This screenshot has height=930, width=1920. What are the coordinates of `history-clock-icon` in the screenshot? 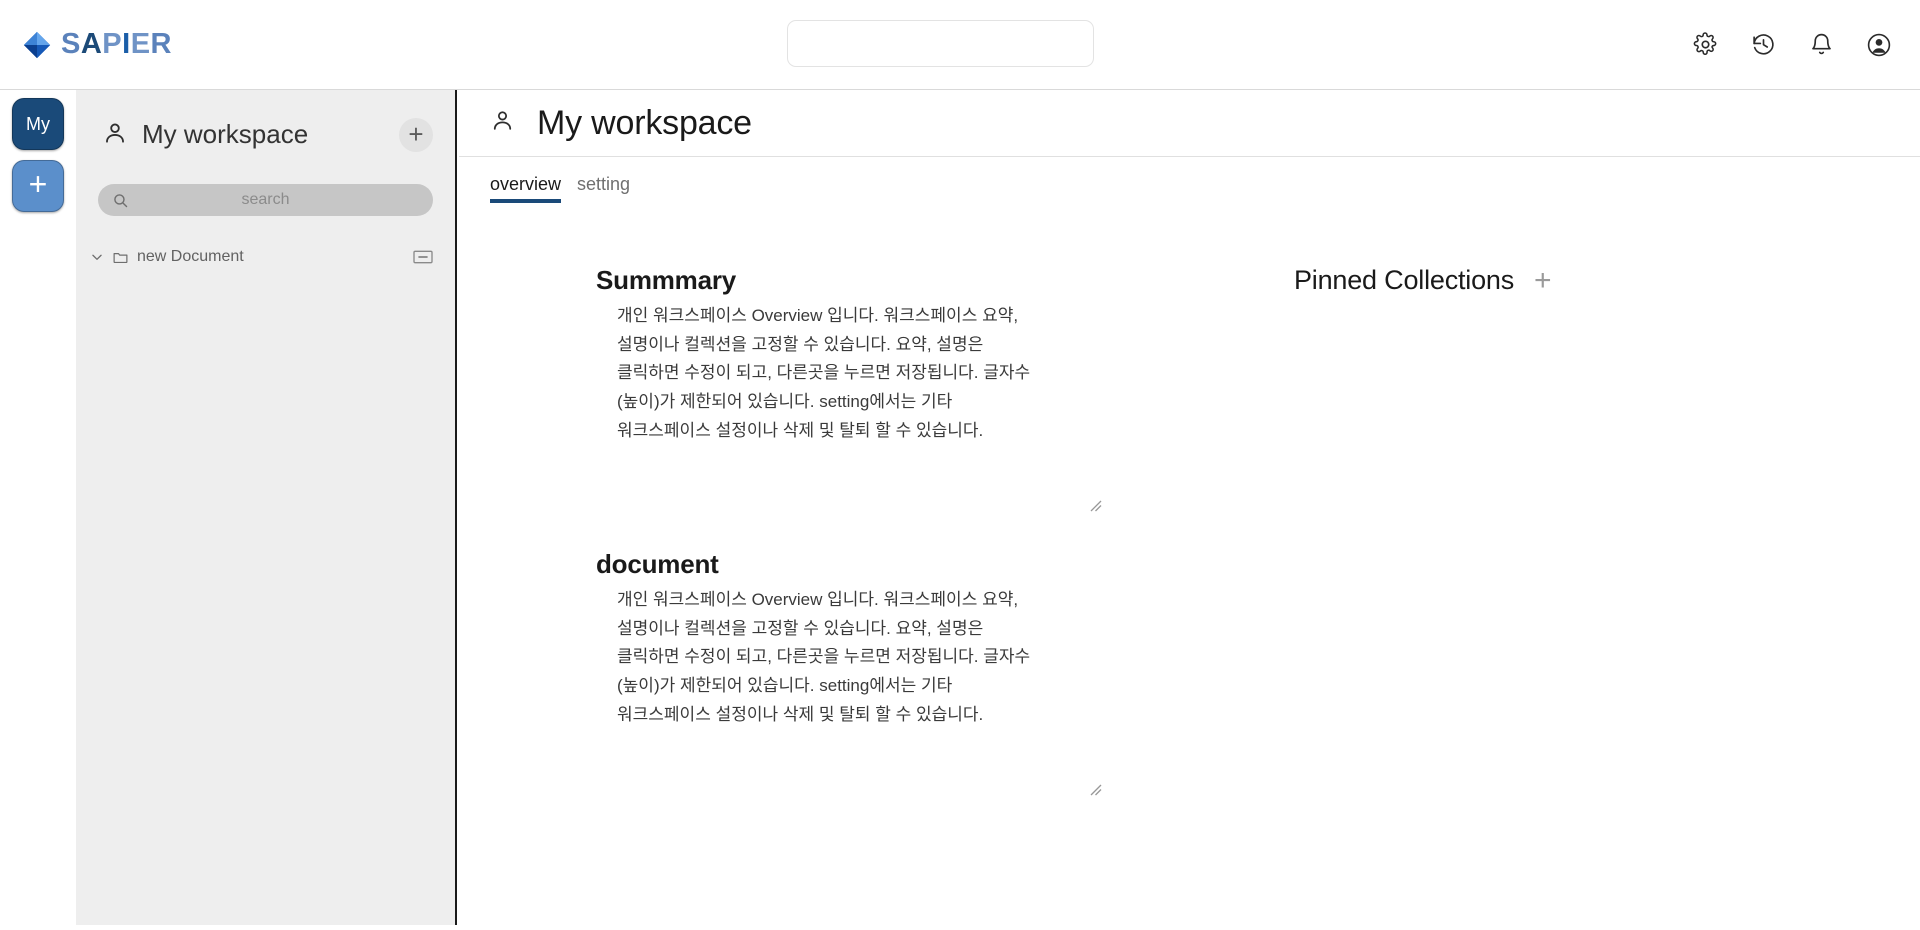 It's located at (1763, 44).